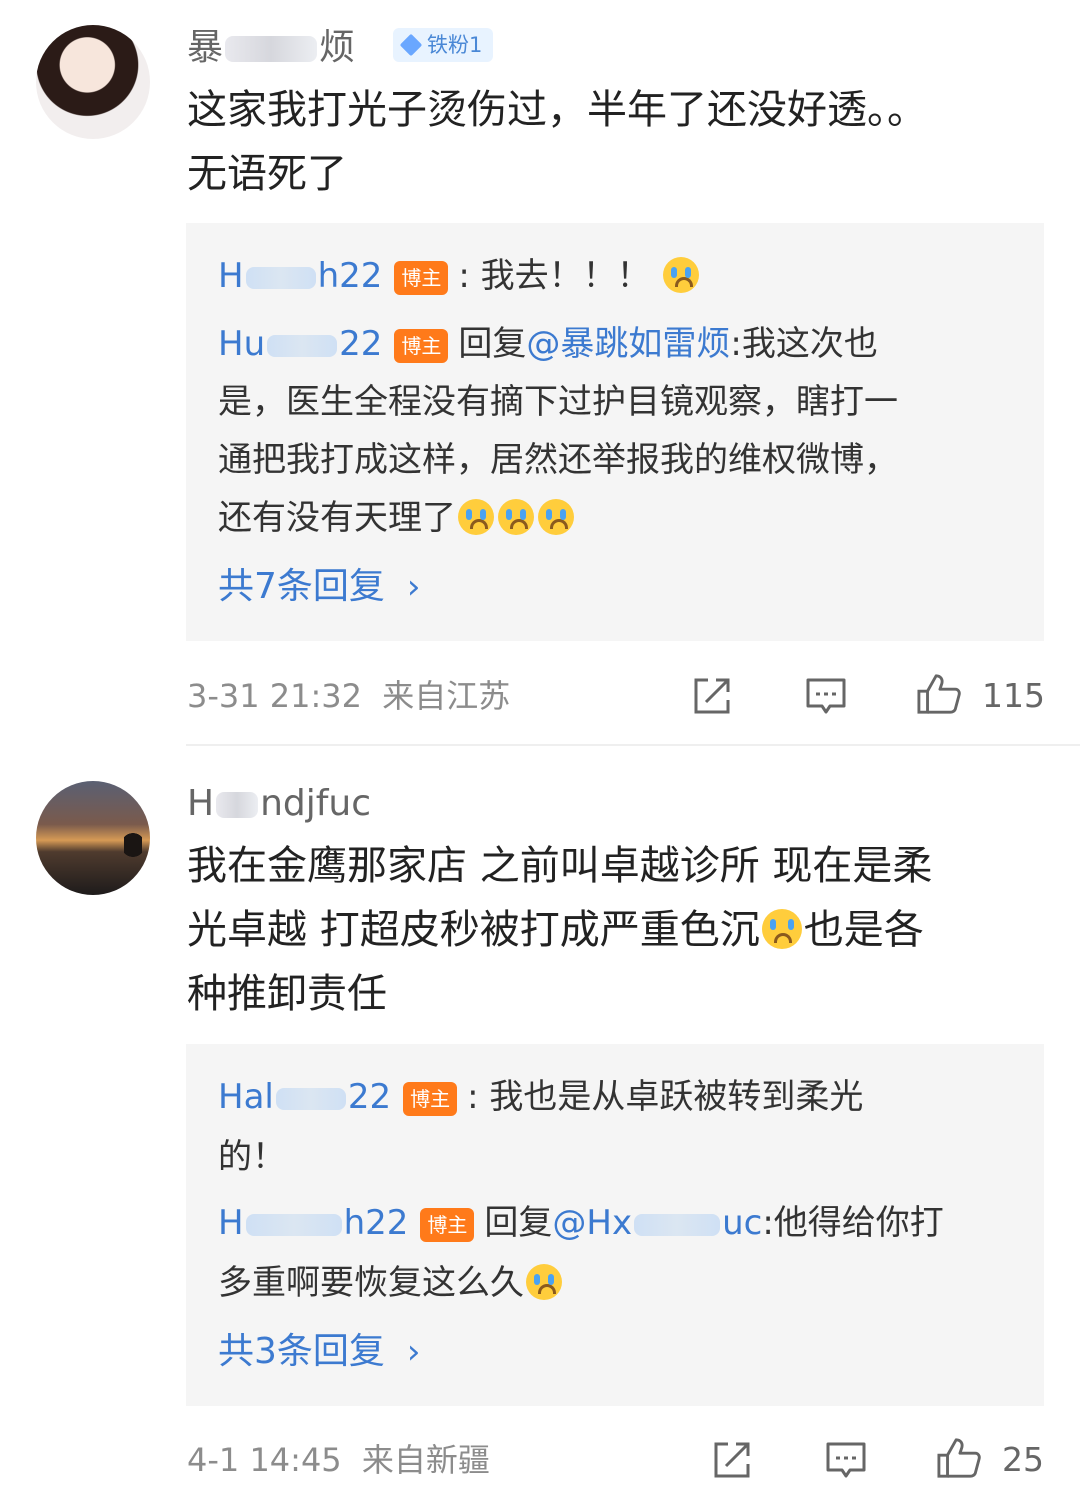 This screenshot has width=1080, height=1488. Describe the element at coordinates (612, 142) in the screenshot. I see `comment-text: 这家我打光子烫伤过，半年了还没好透。。 无语死了` at that location.